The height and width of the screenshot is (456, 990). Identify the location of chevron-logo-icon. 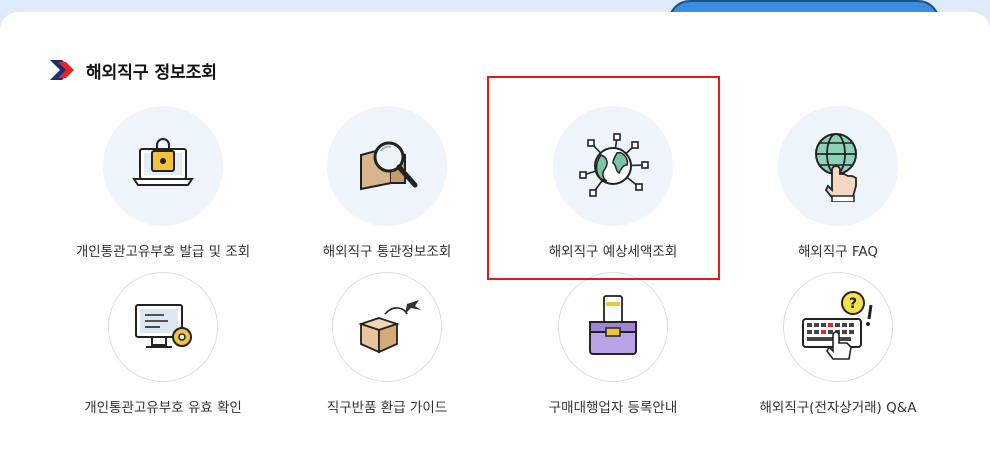
(62, 70).